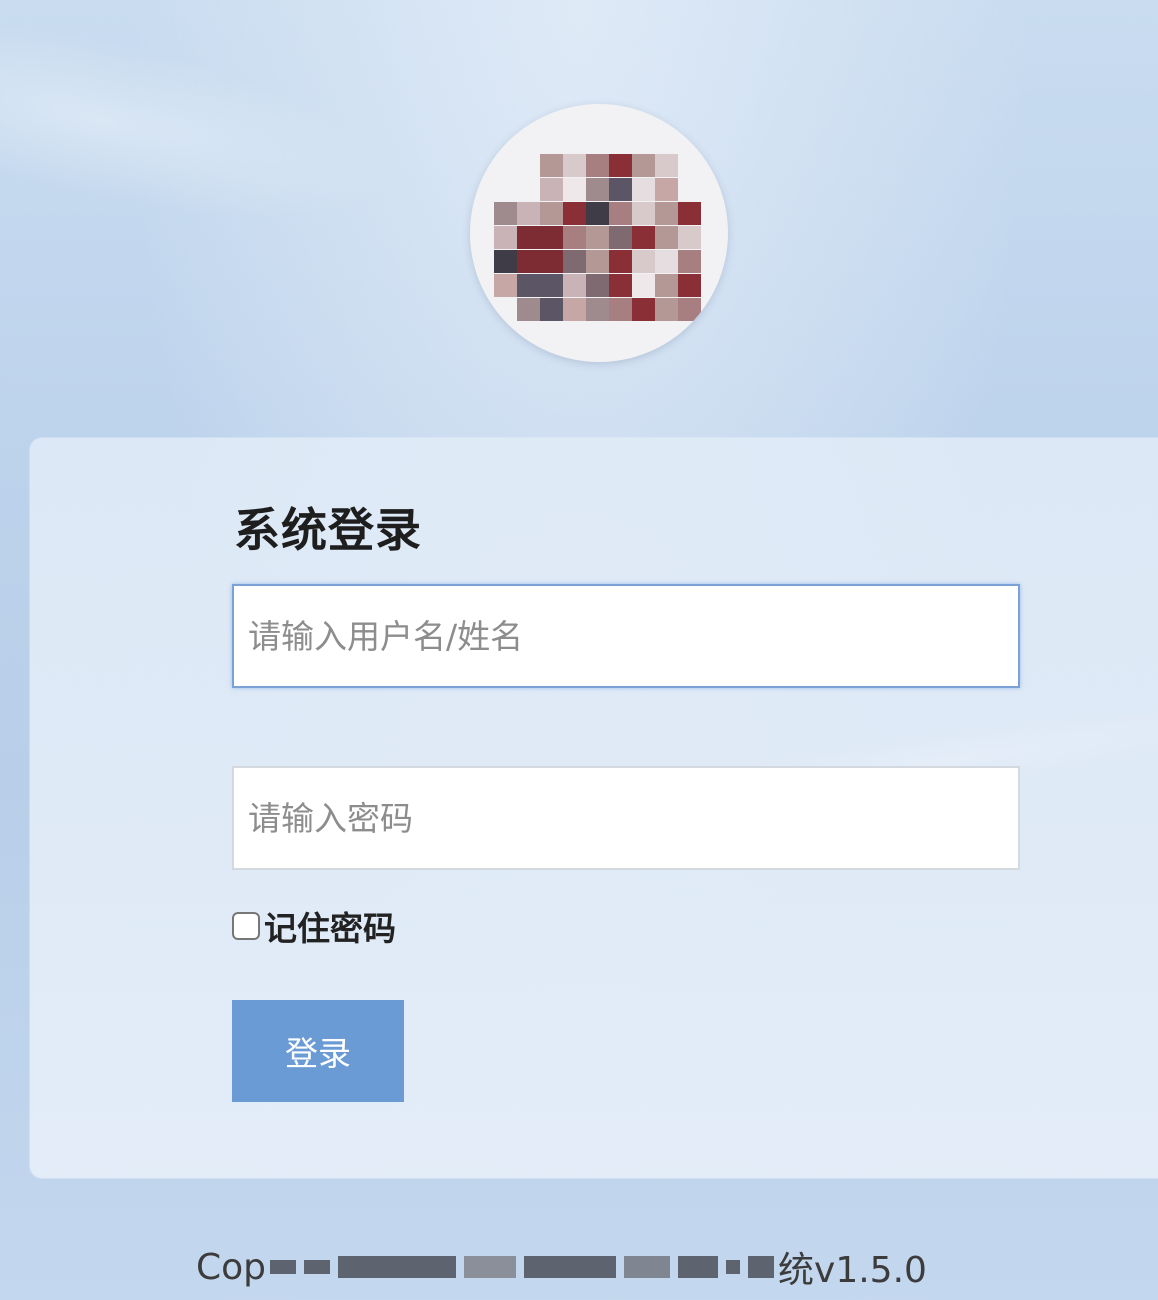 Image resolution: width=1158 pixels, height=1300 pixels. I want to click on password-input, so click(626, 818).